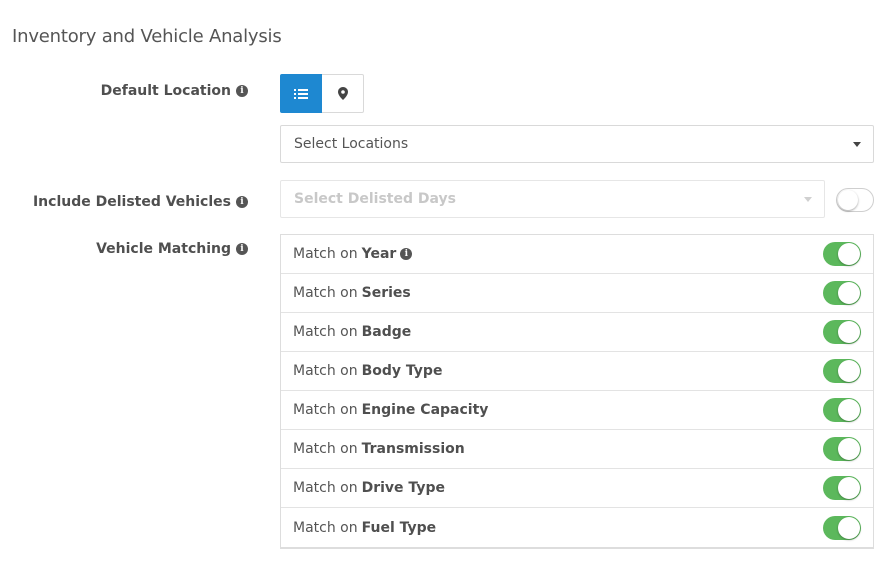  I want to click on match-field: Series, so click(386, 293).